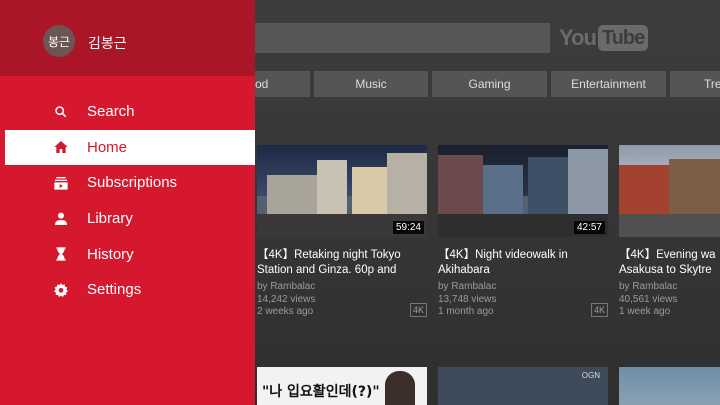 The height and width of the screenshot is (405, 720). I want to click on video-duration: 59:24, so click(408, 227).